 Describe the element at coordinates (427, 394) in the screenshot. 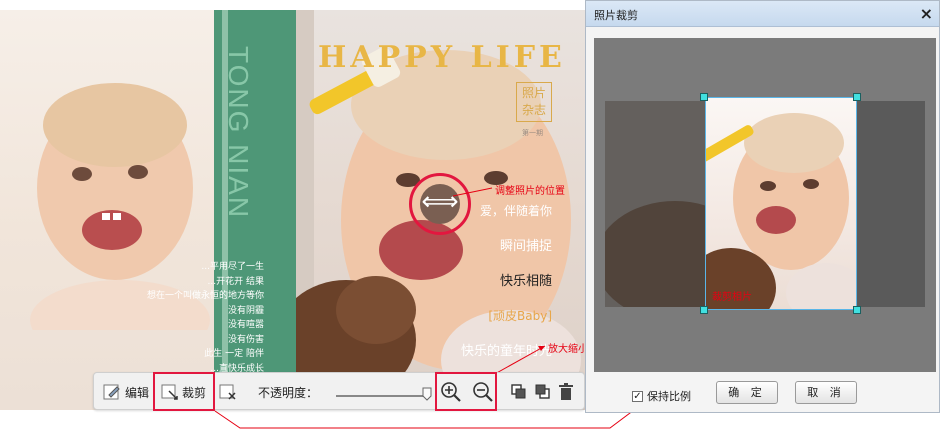

I see `opacity-slider-thumb` at that location.